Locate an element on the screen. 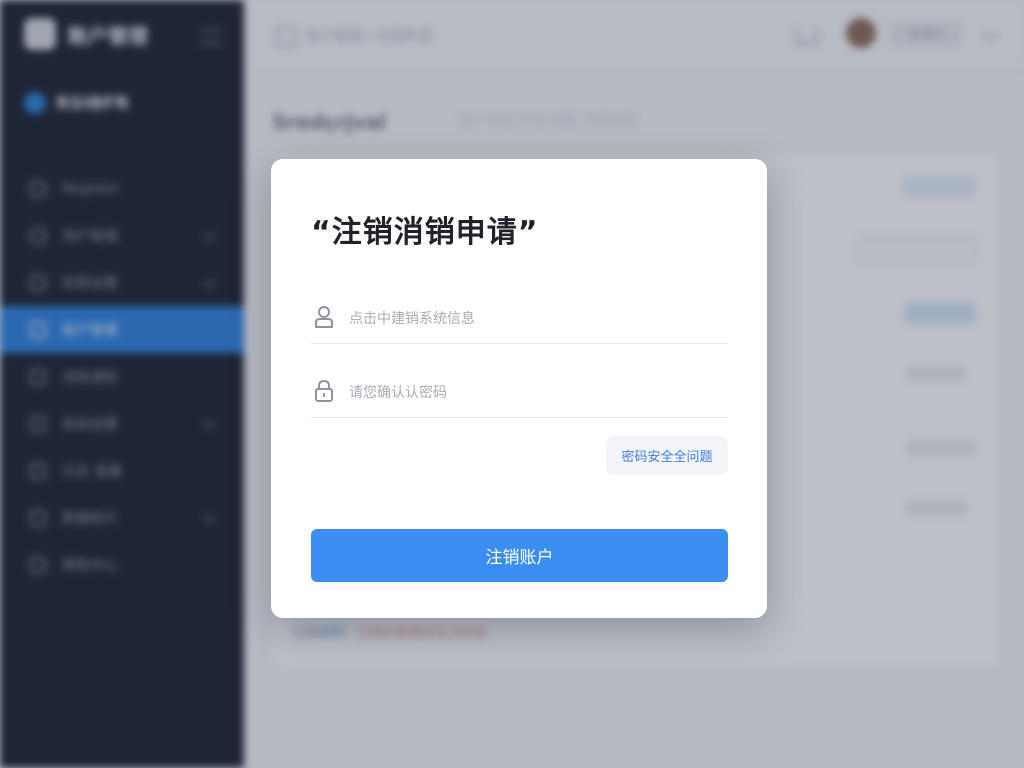  cancel-account-button: 注销账户 is located at coordinates (519, 555).